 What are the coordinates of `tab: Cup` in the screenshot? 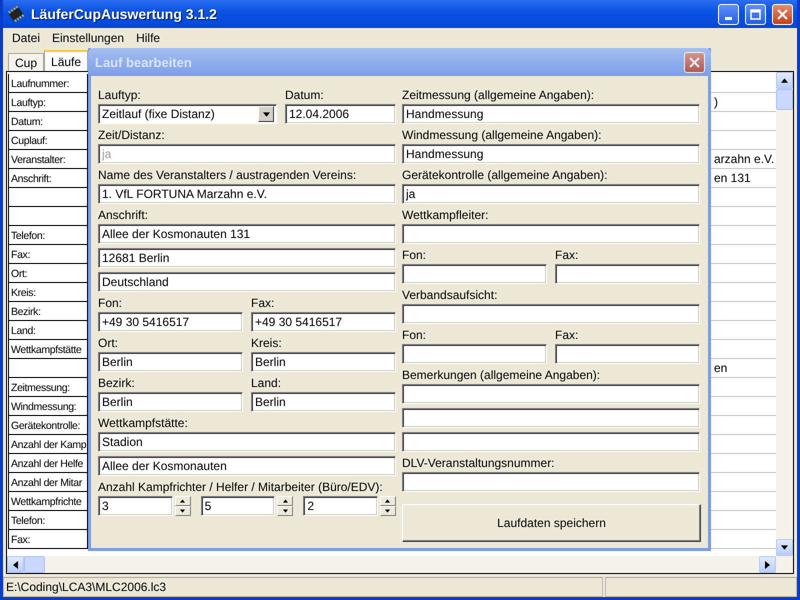 It's located at (26, 62).